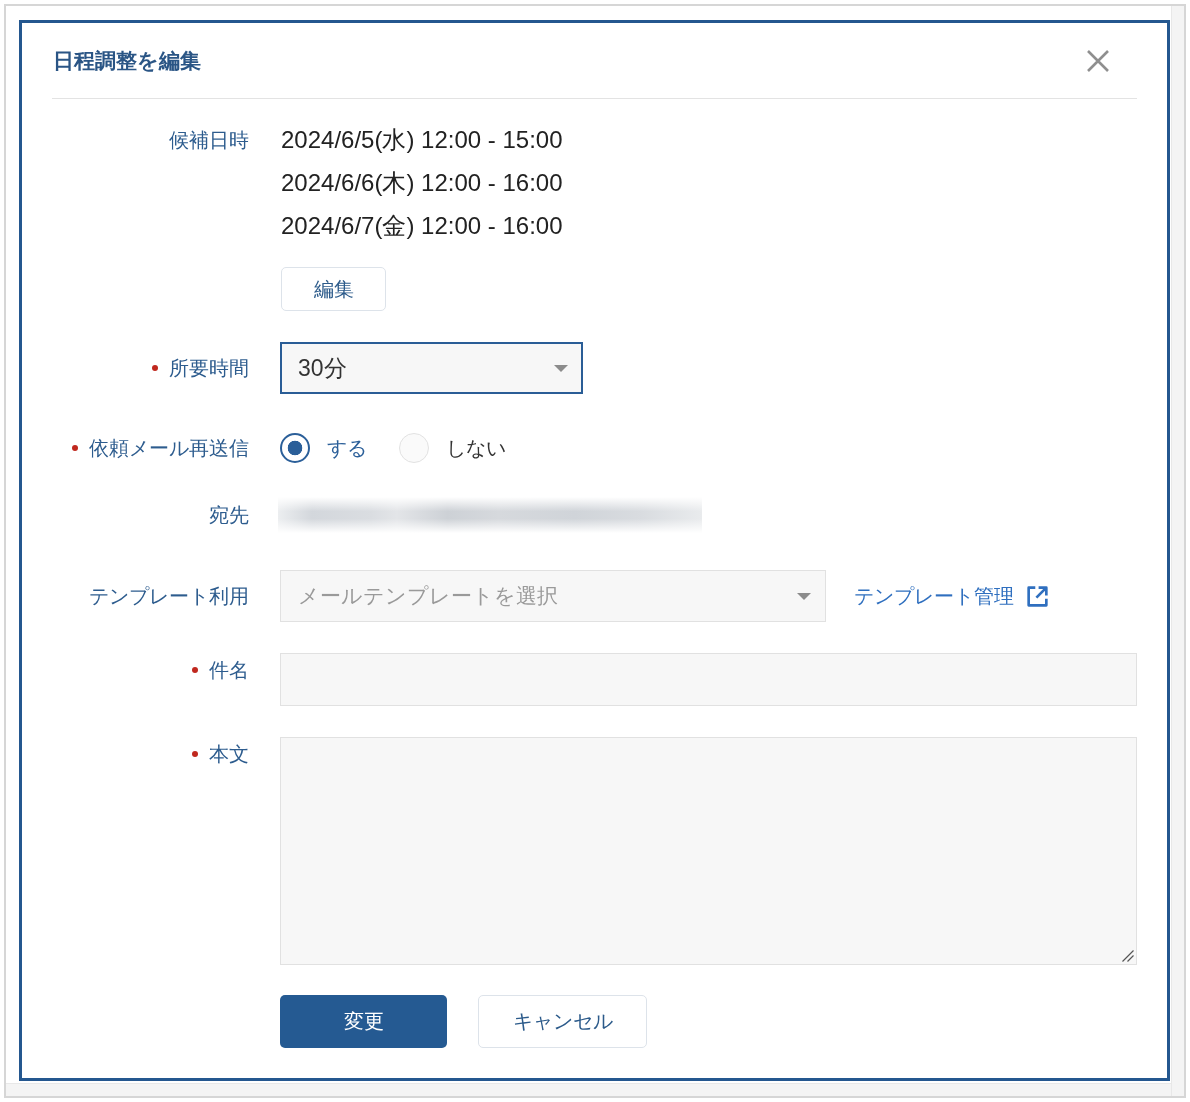  What do you see at coordinates (422, 226) in the screenshot?
I see `candidate-datetime: 2024/6/7(金) 12:00 - 16:00` at bounding box center [422, 226].